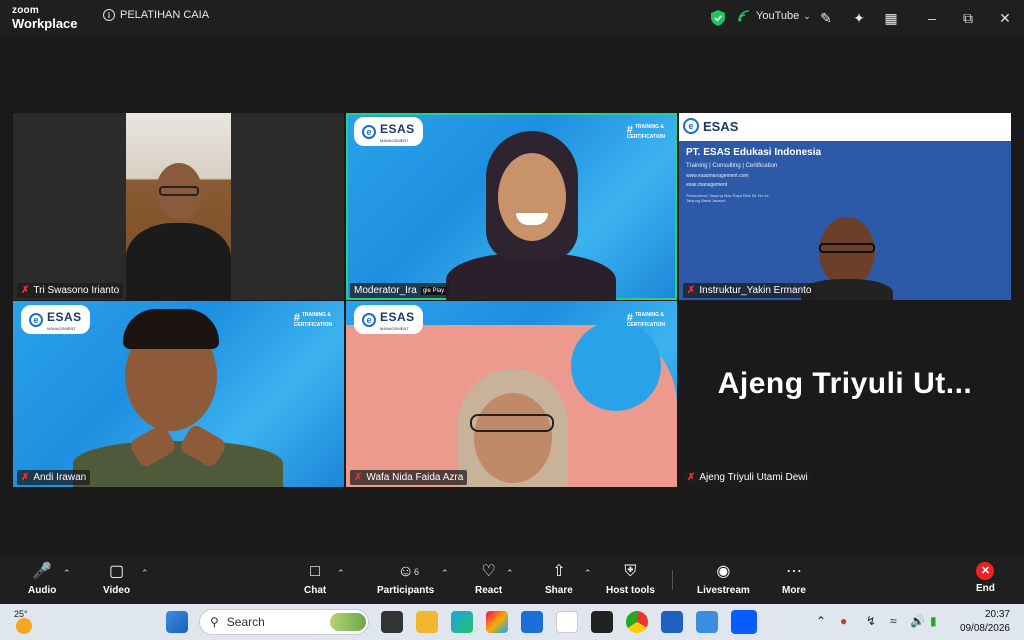 The image size is (1024, 640). Describe the element at coordinates (559, 571) in the screenshot. I see `share-screen-icon: ⇧` at that location.